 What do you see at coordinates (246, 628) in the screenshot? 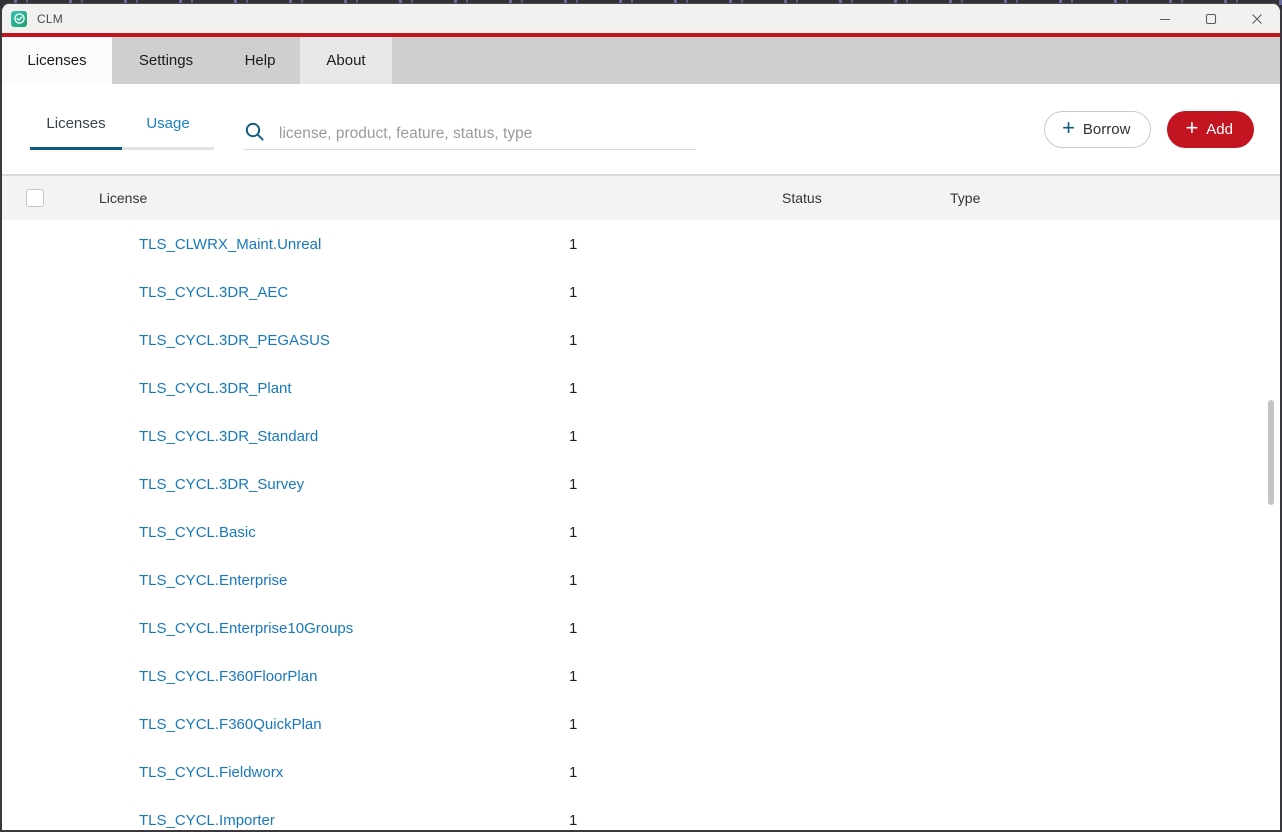
I see `license-link: TLS_CYCL.Enterprise10Groups` at bounding box center [246, 628].